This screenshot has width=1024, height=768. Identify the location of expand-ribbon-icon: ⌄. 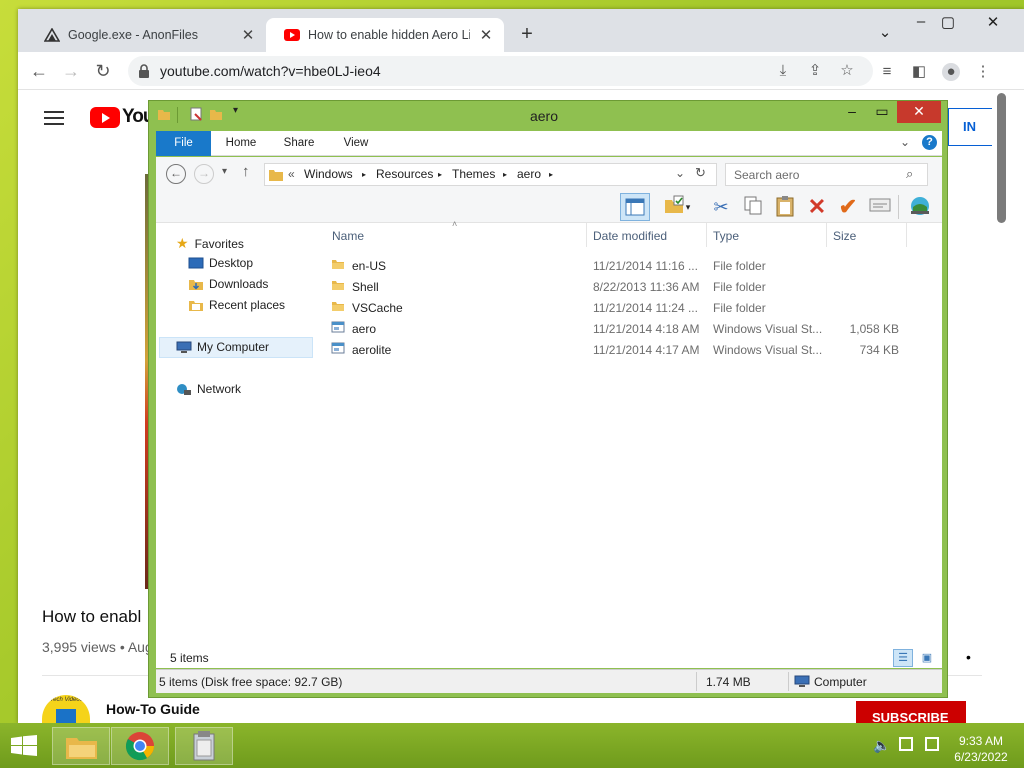
(905, 142).